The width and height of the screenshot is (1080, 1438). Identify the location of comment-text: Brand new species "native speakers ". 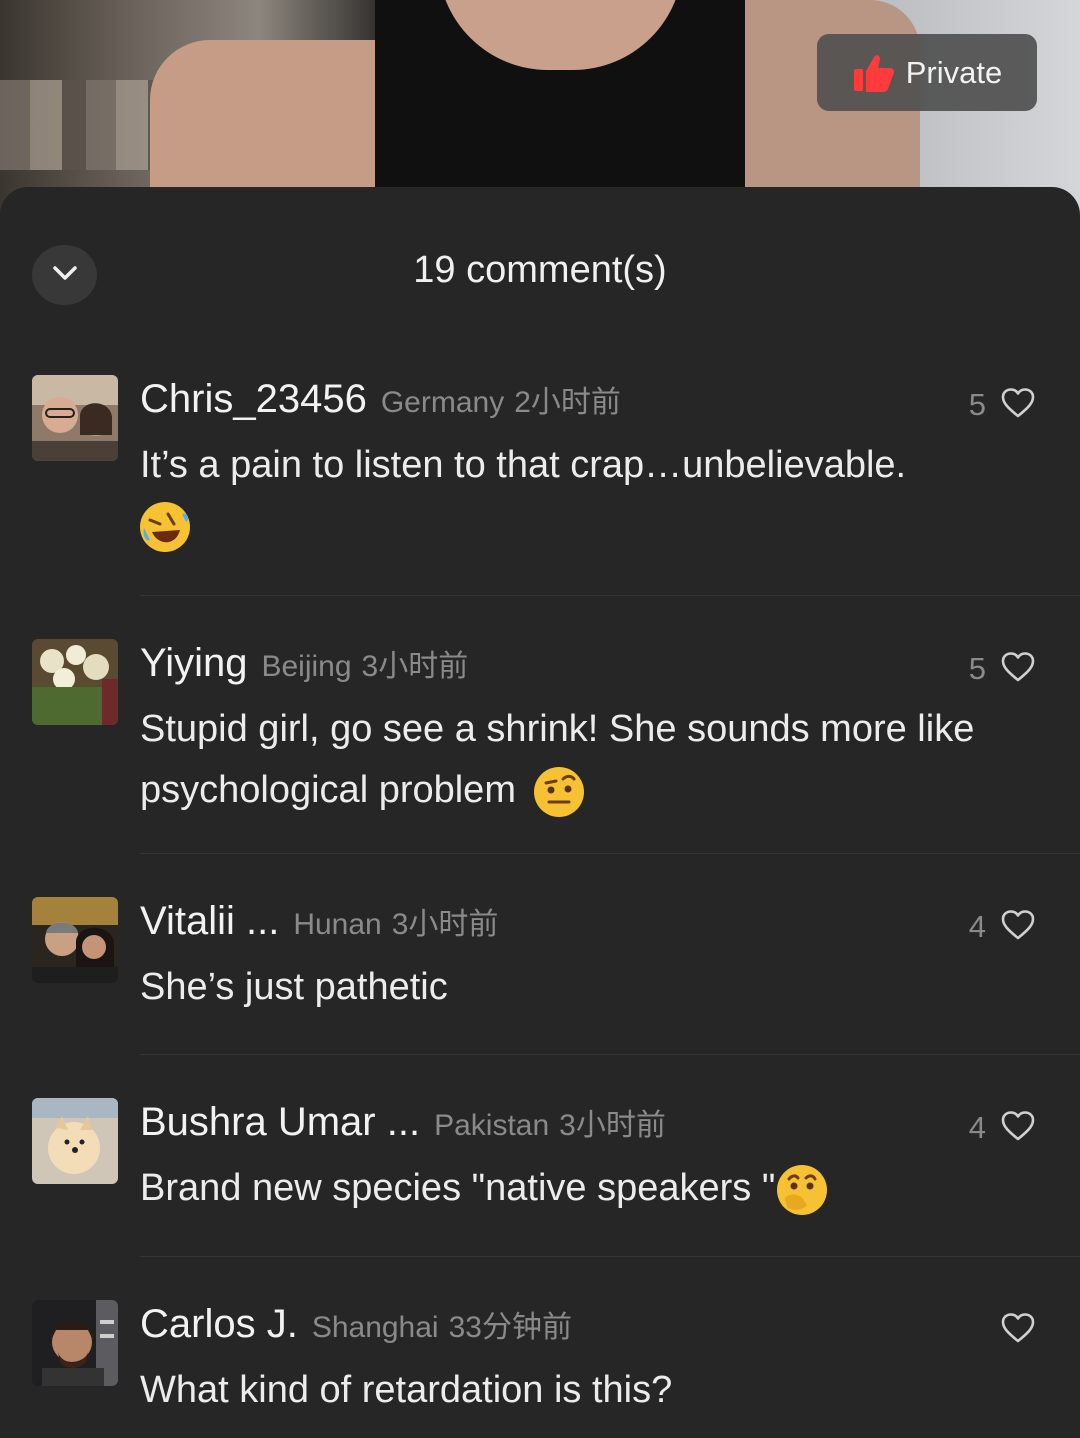
(580, 1188).